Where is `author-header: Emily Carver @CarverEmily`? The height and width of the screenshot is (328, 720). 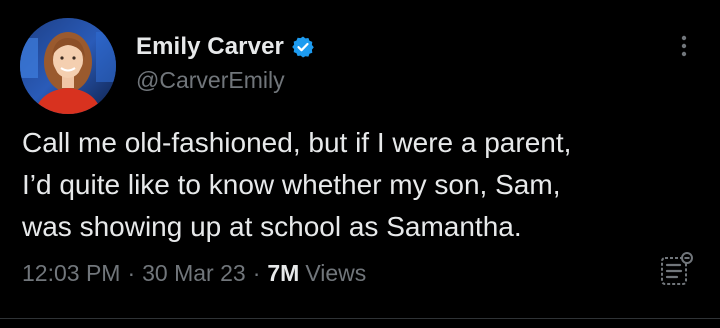
author-header: Emily Carver @CarverEmily is located at coordinates (225, 65).